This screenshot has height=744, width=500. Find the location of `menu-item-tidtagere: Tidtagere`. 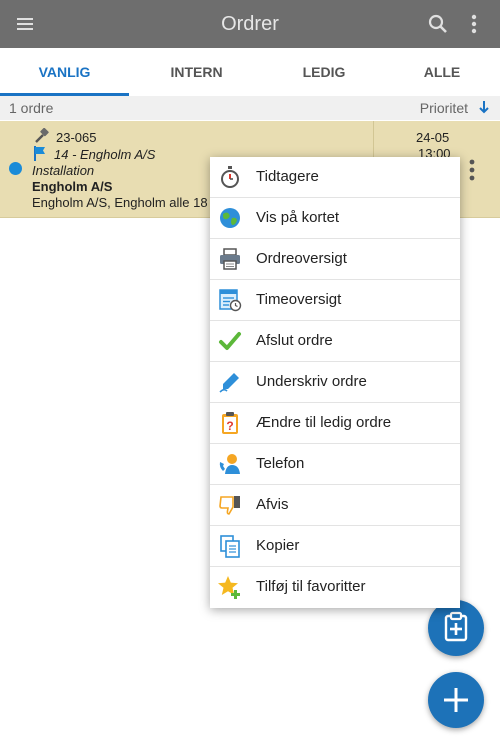

menu-item-tidtagere: Tidtagere is located at coordinates (335, 177).